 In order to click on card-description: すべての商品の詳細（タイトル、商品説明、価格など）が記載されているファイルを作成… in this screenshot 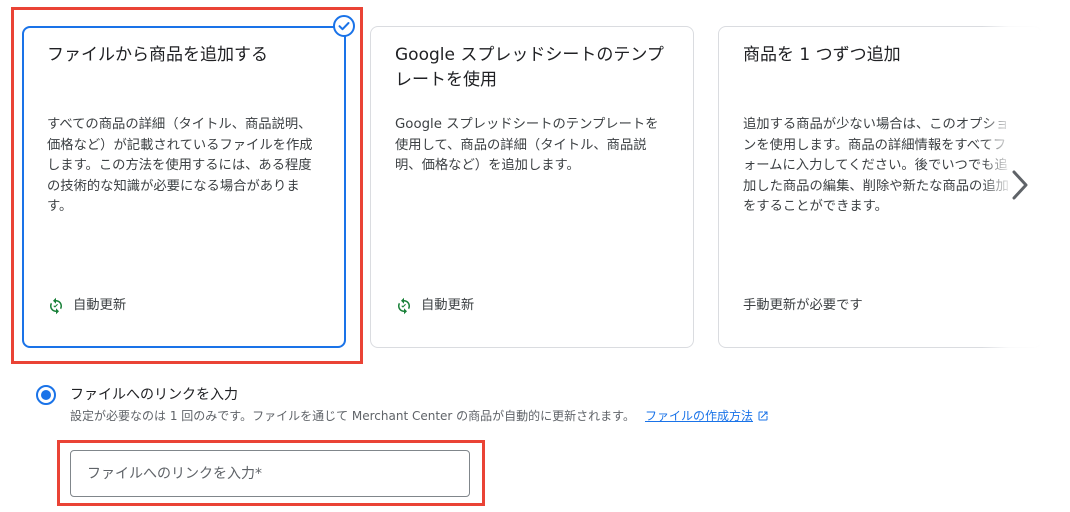, I will do `click(180, 165)`.